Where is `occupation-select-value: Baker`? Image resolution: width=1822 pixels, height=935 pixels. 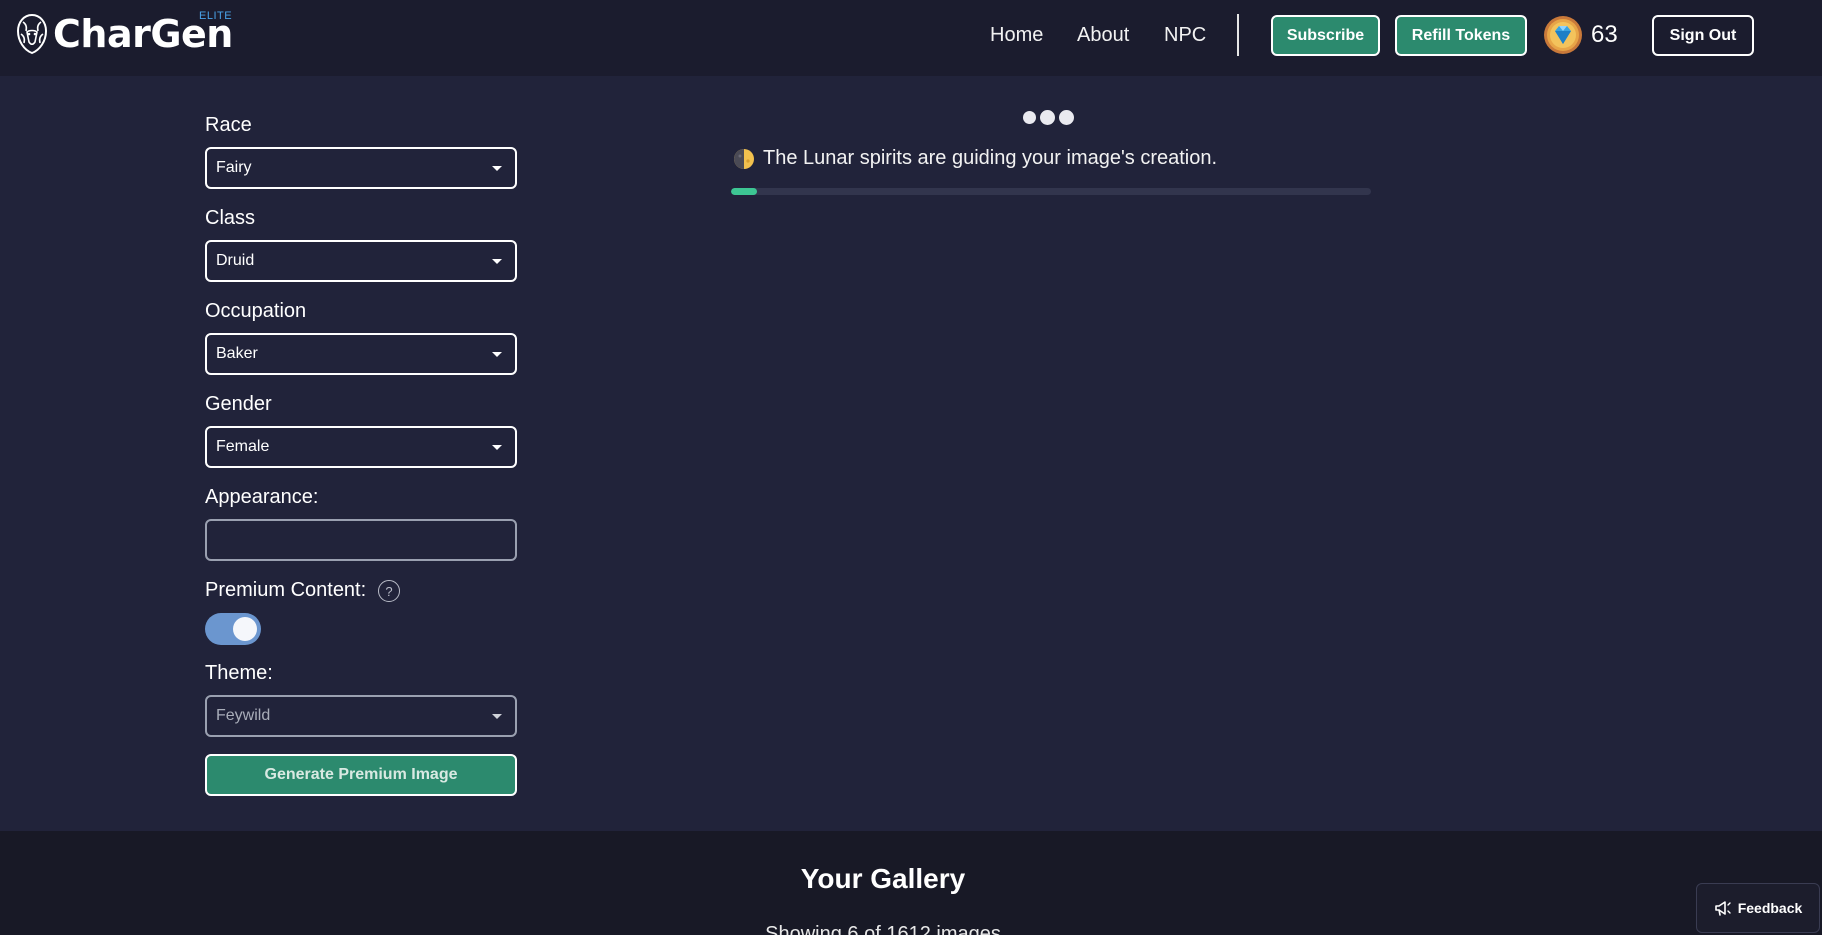 occupation-select-value: Baker is located at coordinates (237, 353).